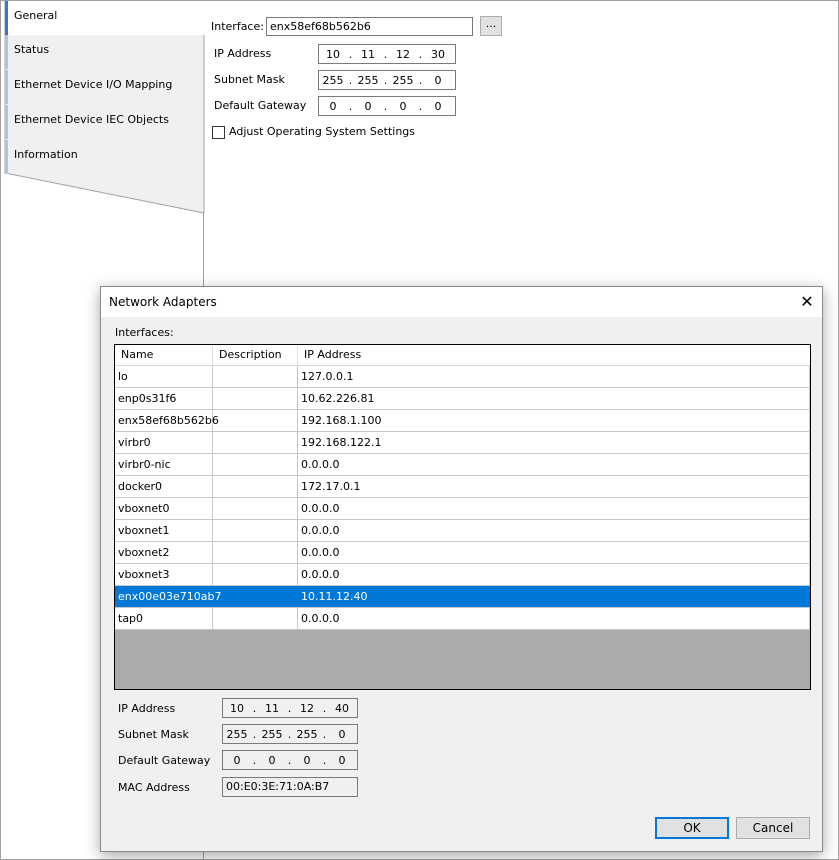 The width and height of the screenshot is (839, 860). What do you see at coordinates (438, 54) in the screenshot?
I see `ip-octet: 30` at bounding box center [438, 54].